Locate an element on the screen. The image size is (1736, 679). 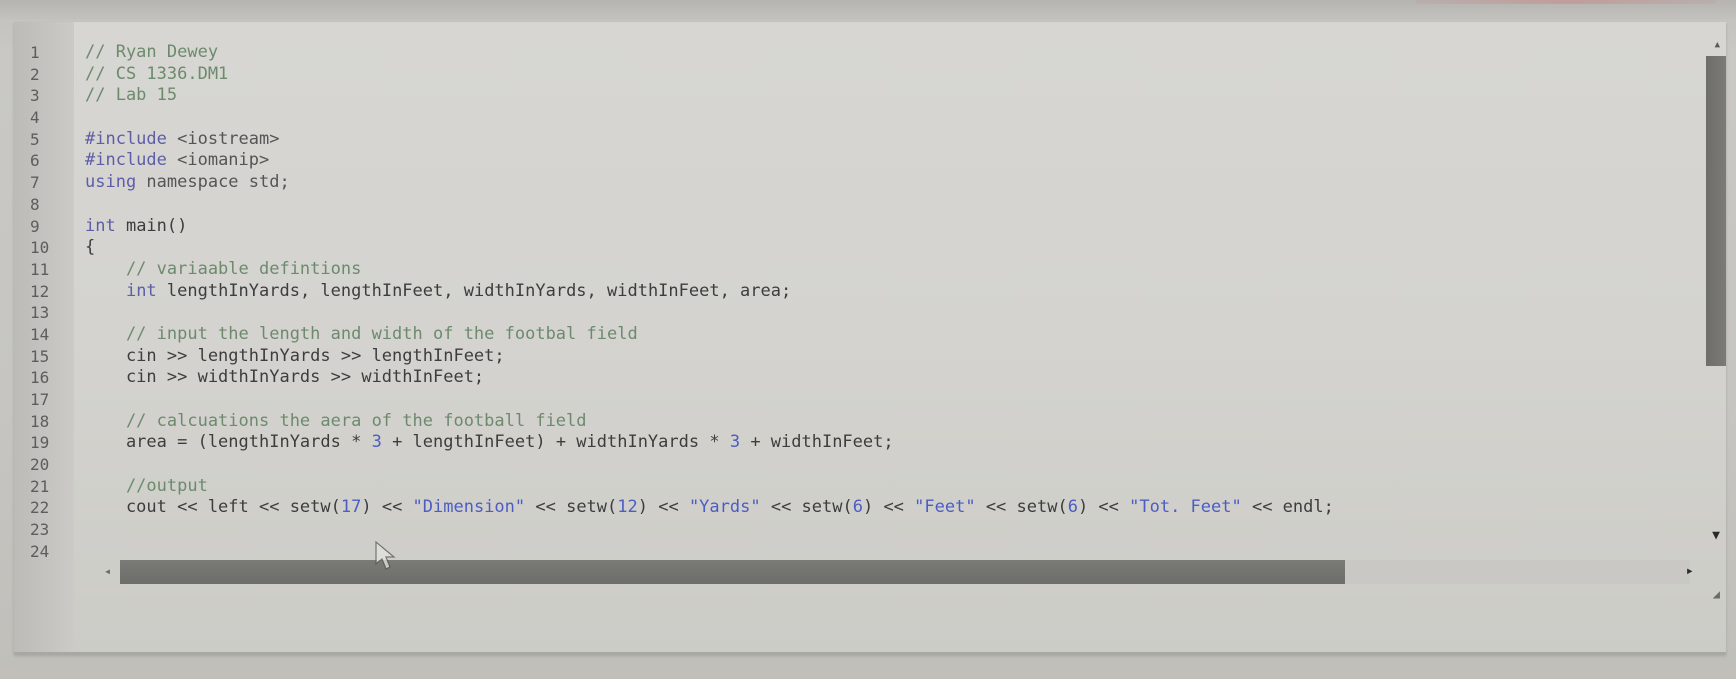
code-token-plain: cin >> widthInYards >> widthInFeet; is located at coordinates (285, 377).